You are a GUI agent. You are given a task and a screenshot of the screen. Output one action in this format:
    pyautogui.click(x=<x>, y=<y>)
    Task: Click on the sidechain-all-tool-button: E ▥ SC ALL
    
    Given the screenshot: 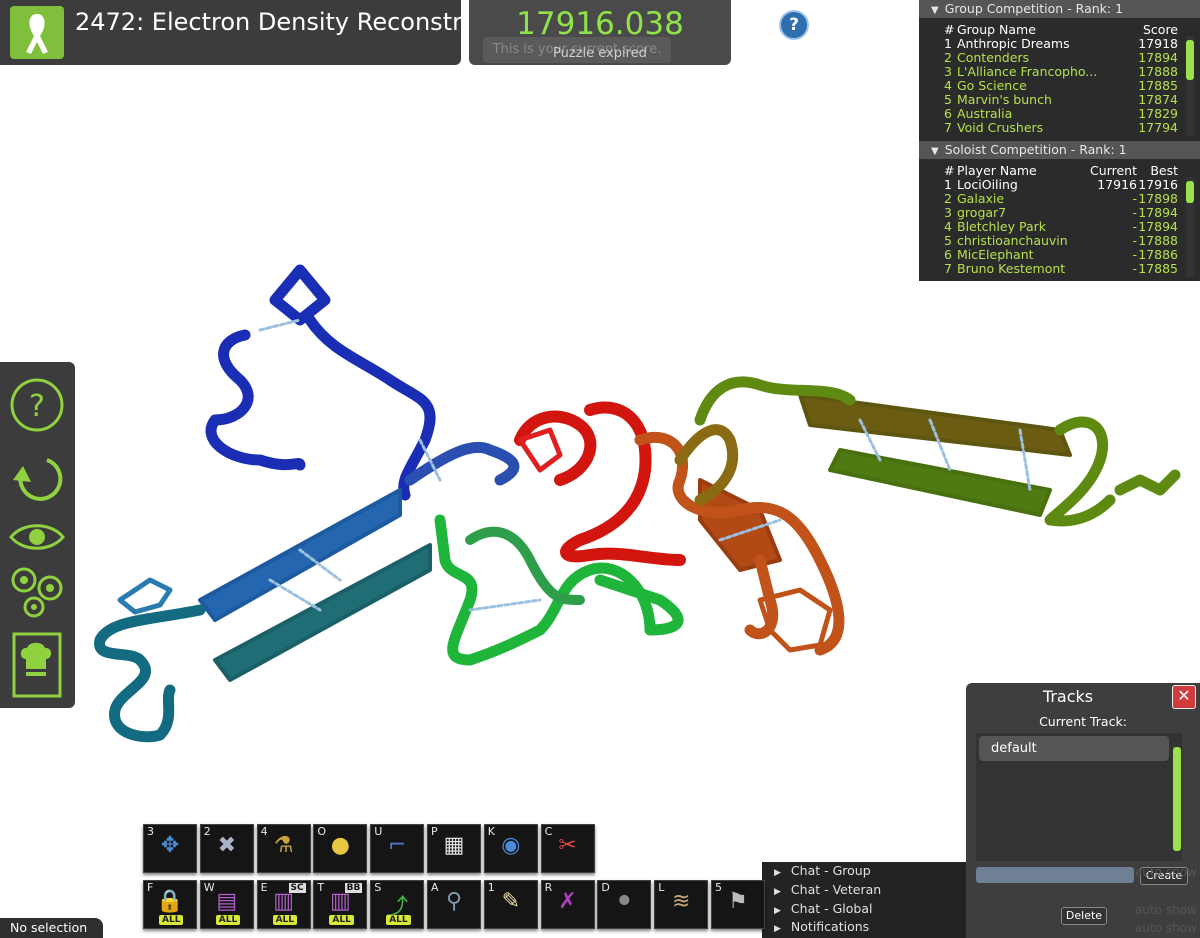 What is the action you would take?
    pyautogui.click(x=283, y=904)
    